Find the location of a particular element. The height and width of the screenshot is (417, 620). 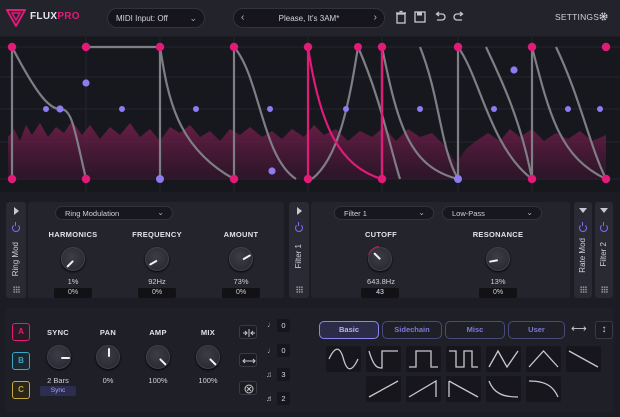

ring-mod-label: Ring Mod is located at coordinates (15, 259).